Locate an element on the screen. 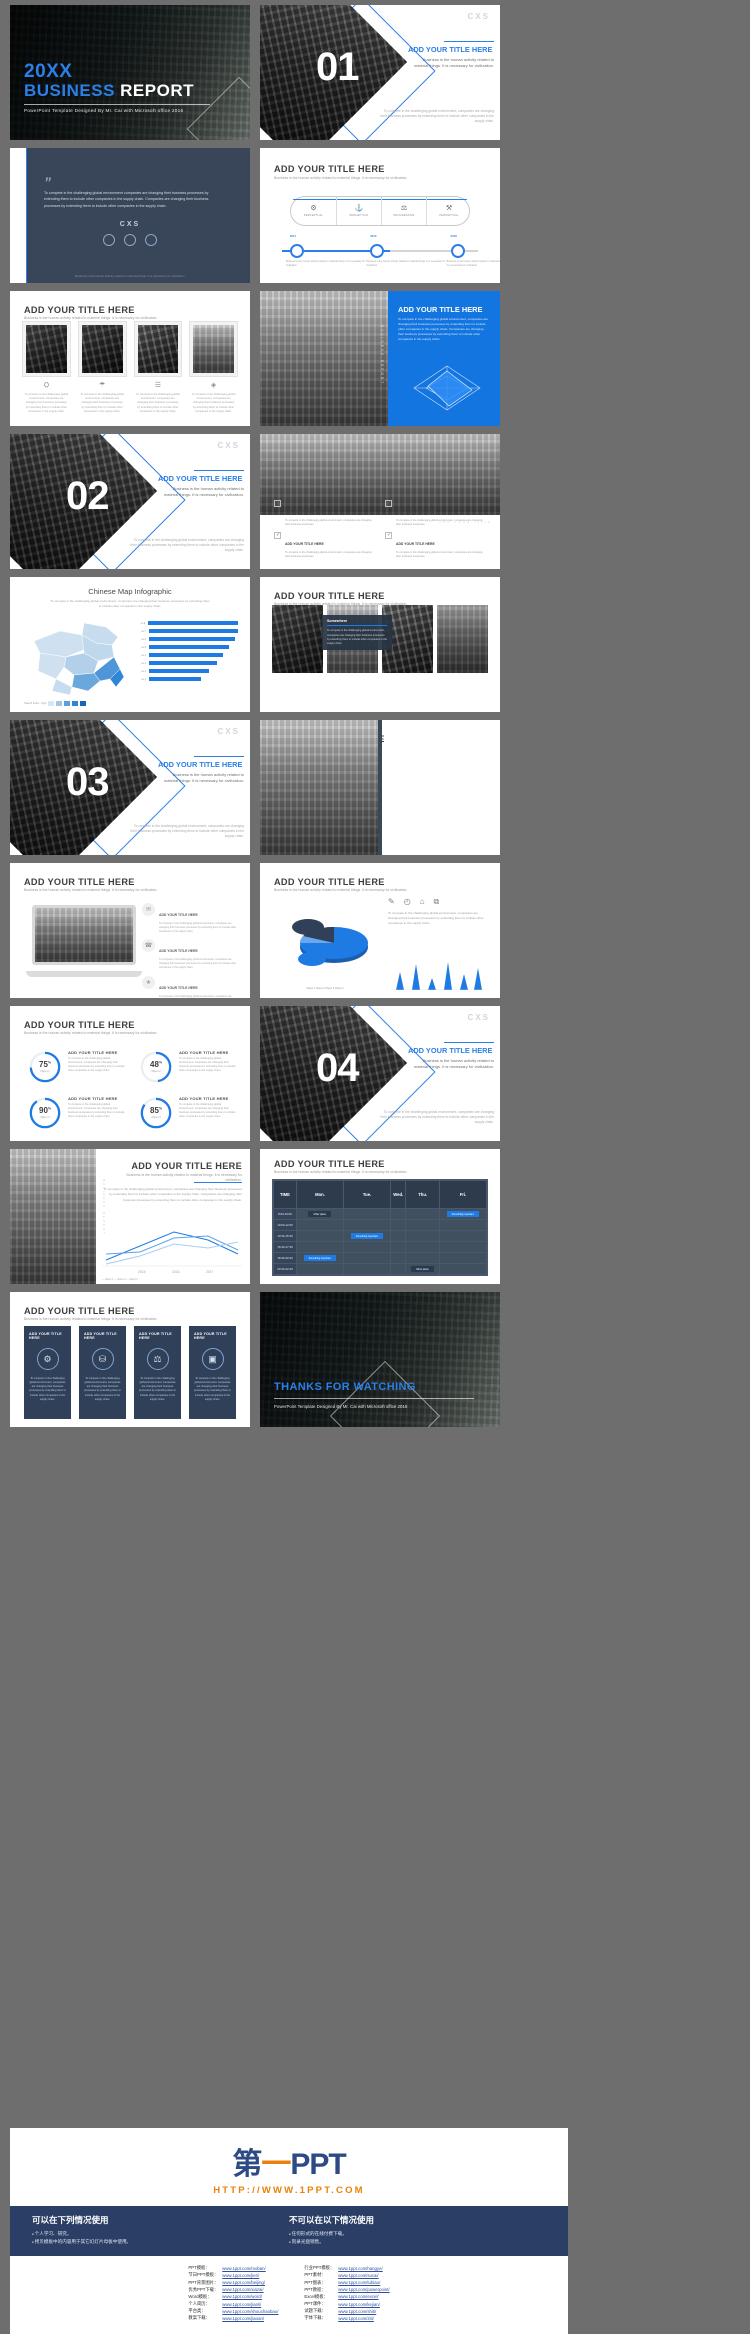 This screenshot has width=750, height=2334. link-anchor: www.1ppt.com/word/ is located at coordinates (242, 2296).